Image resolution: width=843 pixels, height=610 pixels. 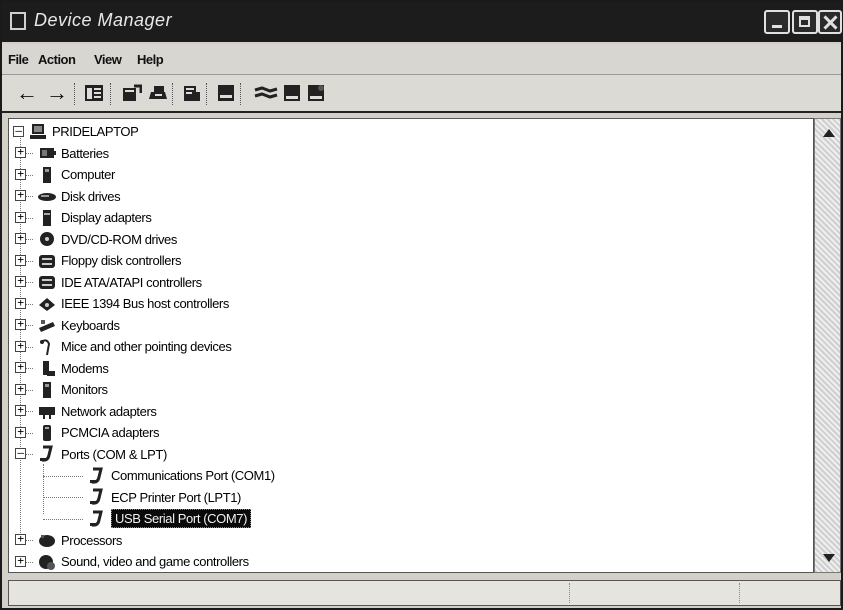 I want to click on tree-category-disk-drives: + Disk drives, so click(x=68, y=196).